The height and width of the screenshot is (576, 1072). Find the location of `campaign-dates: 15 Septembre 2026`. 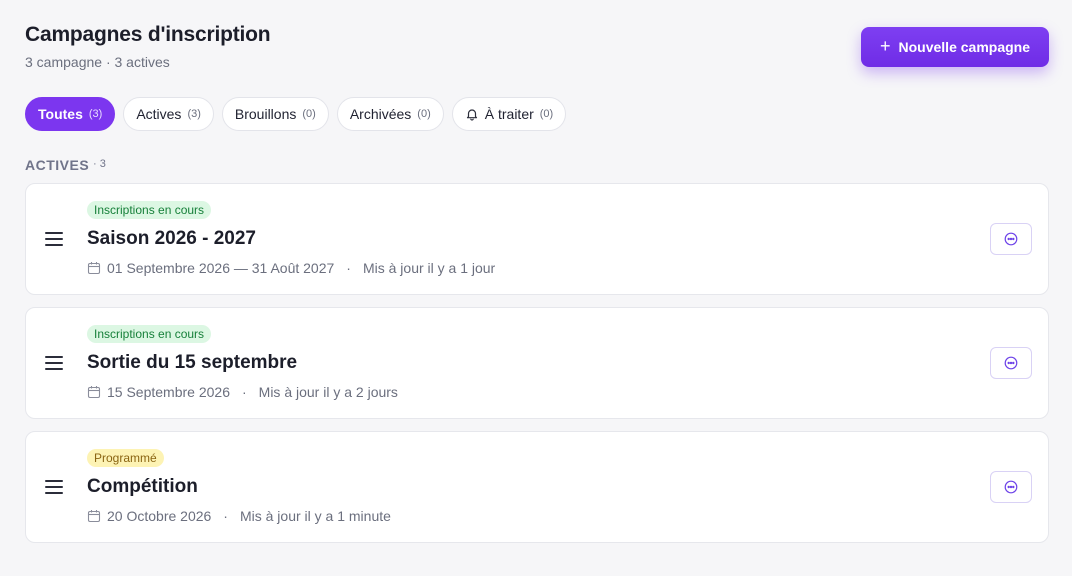

campaign-dates: 15 Septembre 2026 is located at coordinates (168, 392).